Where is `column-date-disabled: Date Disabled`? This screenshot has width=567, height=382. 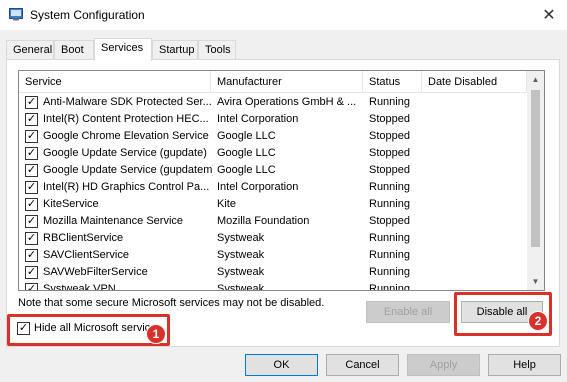 column-date-disabled: Date Disabled is located at coordinates (474, 82).